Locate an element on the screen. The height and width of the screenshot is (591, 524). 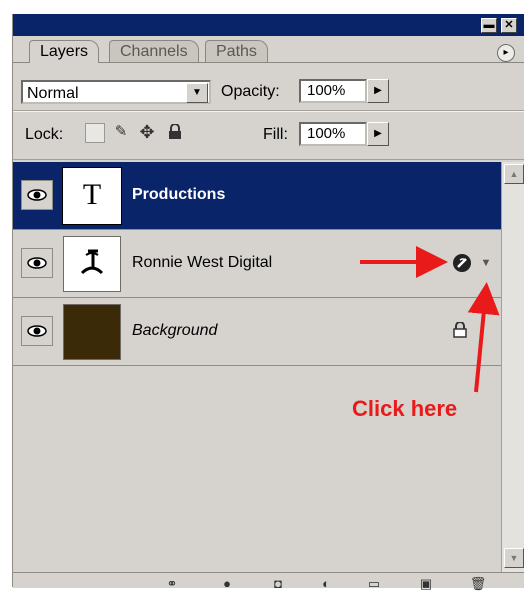
annotation-arrows is located at coordinates (430, 319).